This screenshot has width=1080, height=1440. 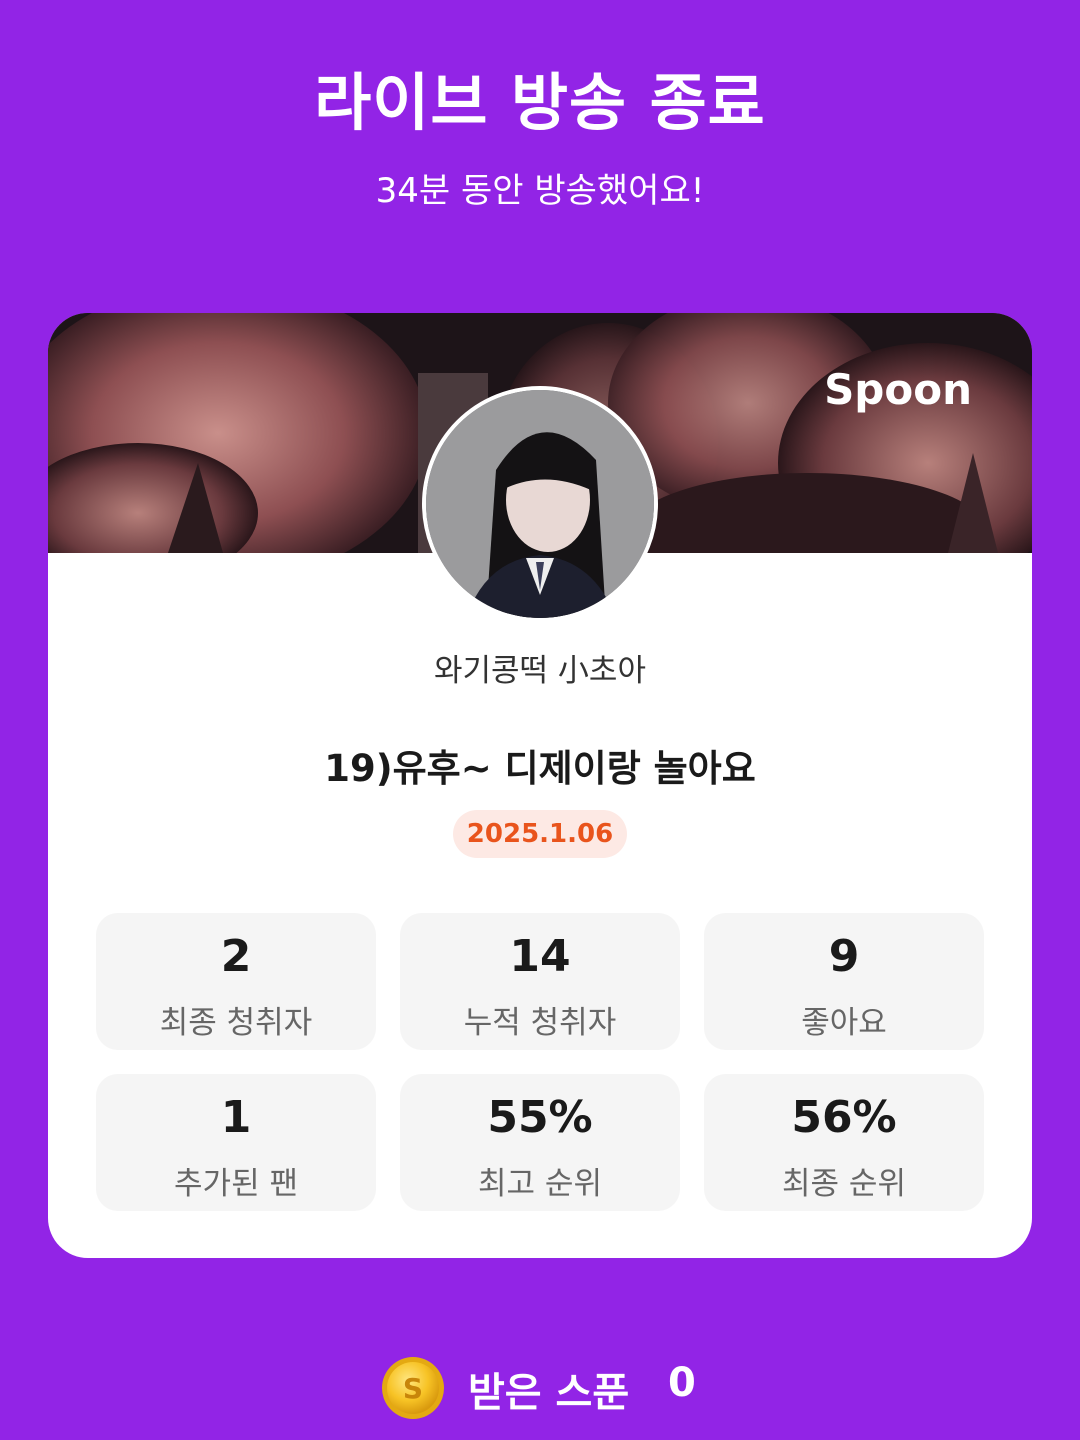 What do you see at coordinates (236, 1117) in the screenshot?
I see `stat-value: 1` at bounding box center [236, 1117].